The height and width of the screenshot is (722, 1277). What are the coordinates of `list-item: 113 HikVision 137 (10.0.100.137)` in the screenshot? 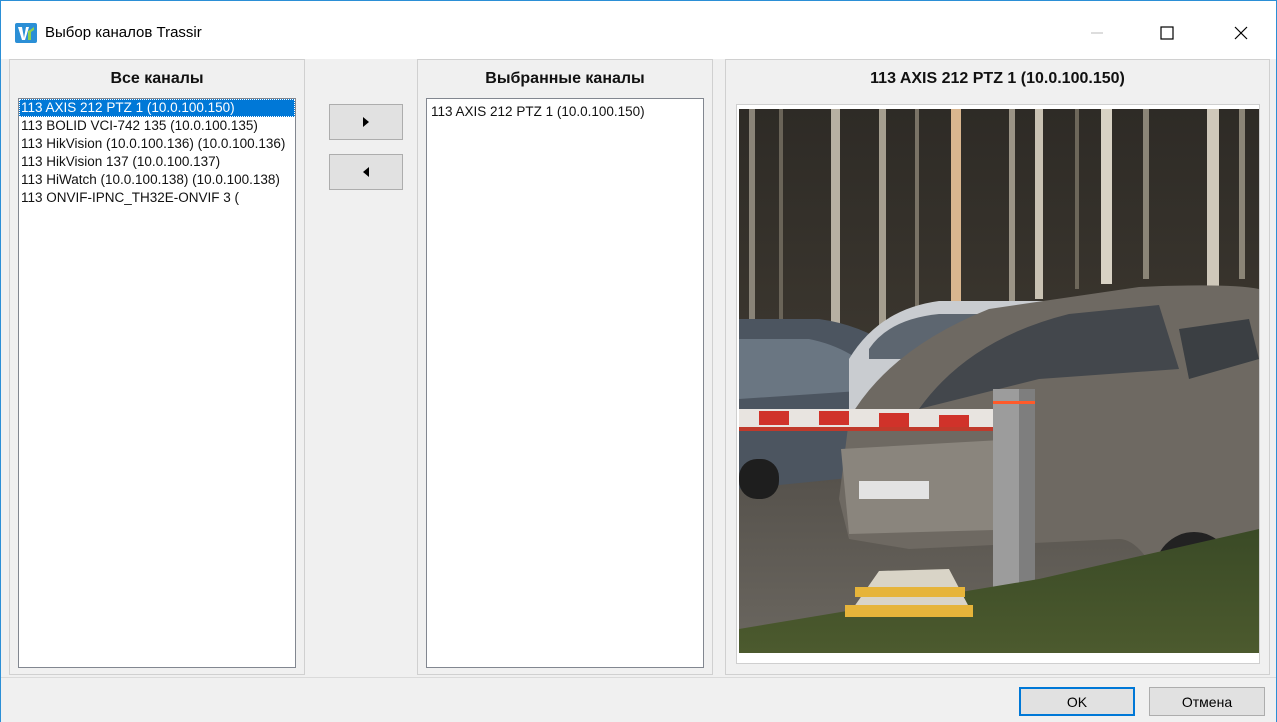 It's located at (157, 162).